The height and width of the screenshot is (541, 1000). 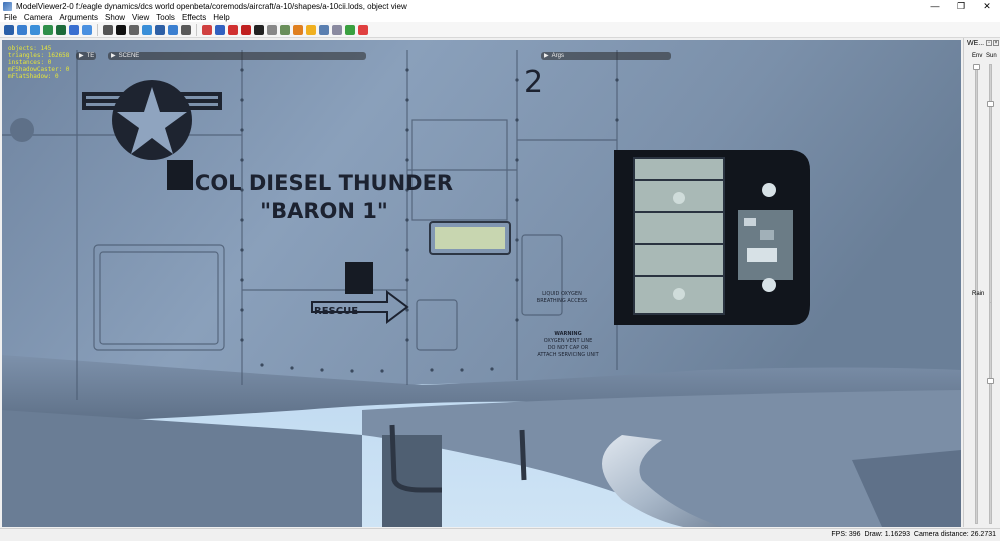 I want to click on float-panel-button: ▫, so click(x=989, y=43).